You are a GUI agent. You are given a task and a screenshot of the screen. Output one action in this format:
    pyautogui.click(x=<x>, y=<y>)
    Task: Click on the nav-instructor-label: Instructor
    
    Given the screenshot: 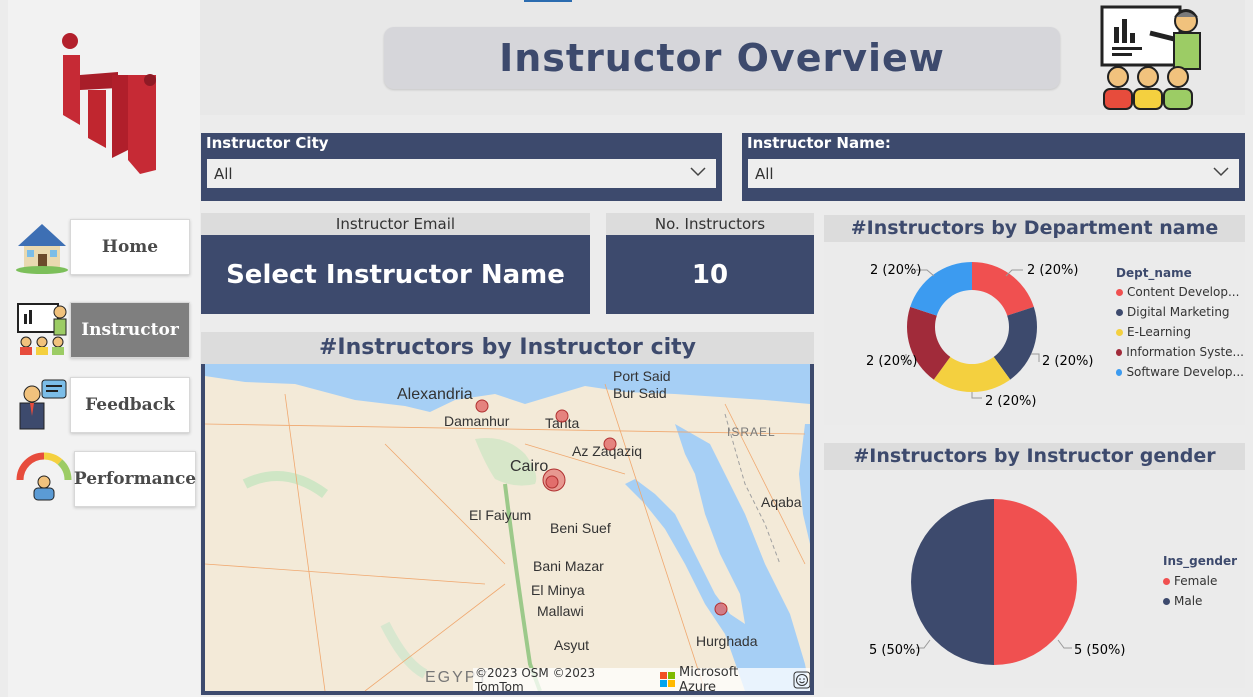 What is the action you would take?
    pyautogui.click(x=130, y=330)
    